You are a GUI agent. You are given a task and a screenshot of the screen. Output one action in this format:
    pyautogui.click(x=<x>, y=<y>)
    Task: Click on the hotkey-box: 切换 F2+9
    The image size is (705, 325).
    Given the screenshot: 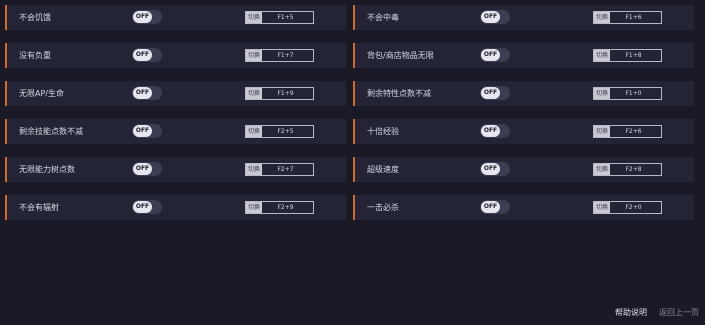 What is the action you would take?
    pyautogui.click(x=279, y=207)
    